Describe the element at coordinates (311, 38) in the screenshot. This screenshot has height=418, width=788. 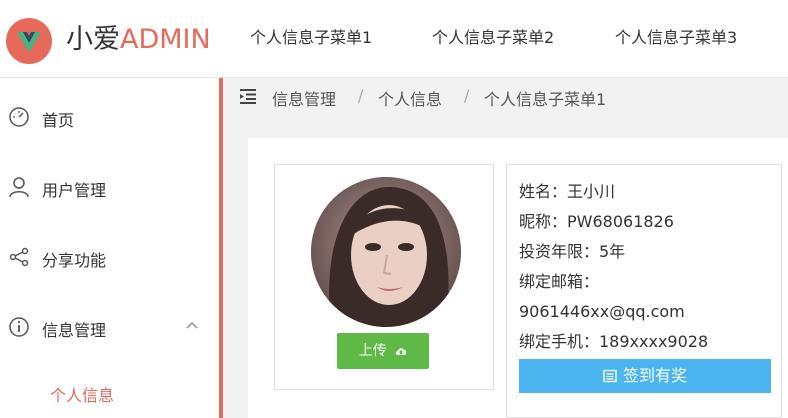
I see `top-nav-item-1: 个人信息子菜单1` at that location.